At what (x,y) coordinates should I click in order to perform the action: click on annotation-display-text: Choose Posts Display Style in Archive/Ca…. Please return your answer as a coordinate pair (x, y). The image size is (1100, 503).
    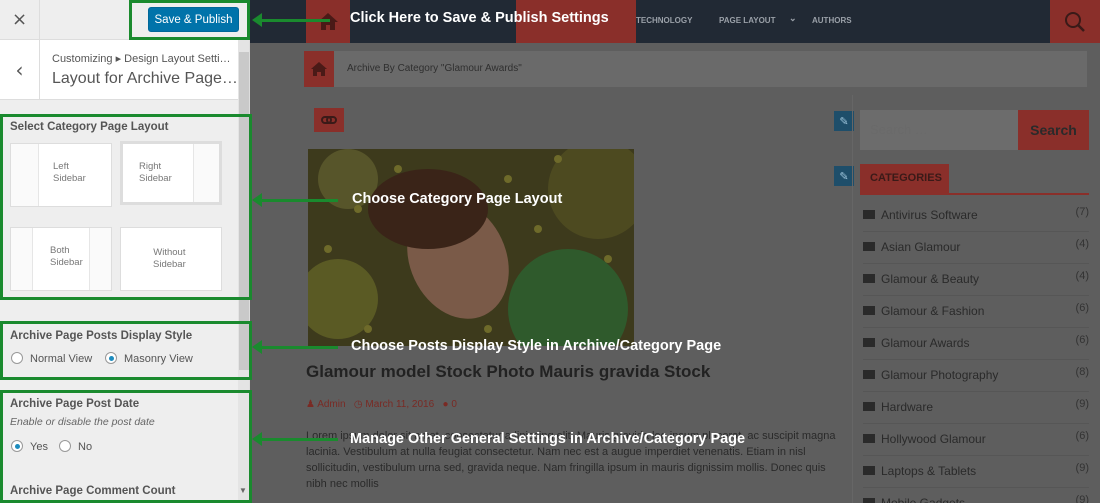
    Looking at the image, I should click on (536, 346).